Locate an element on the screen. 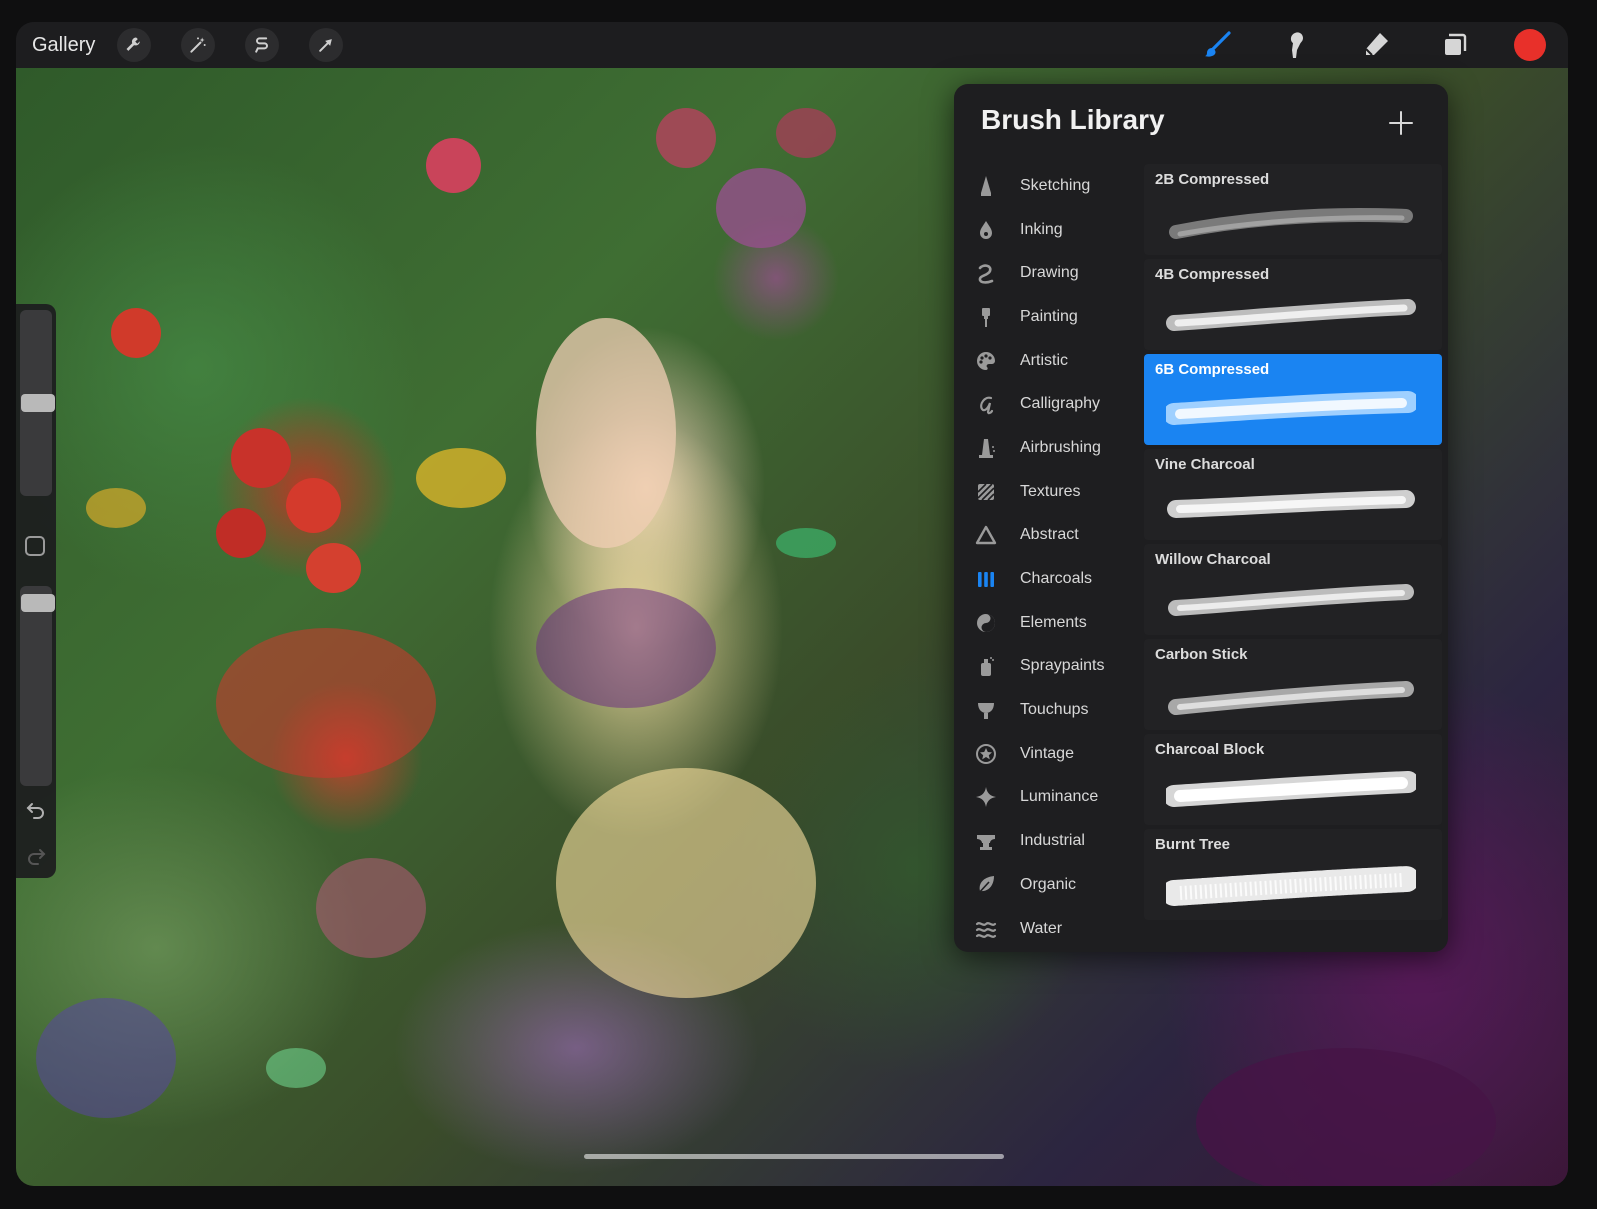  charcoal-sticks-icon is located at coordinates (986, 579).